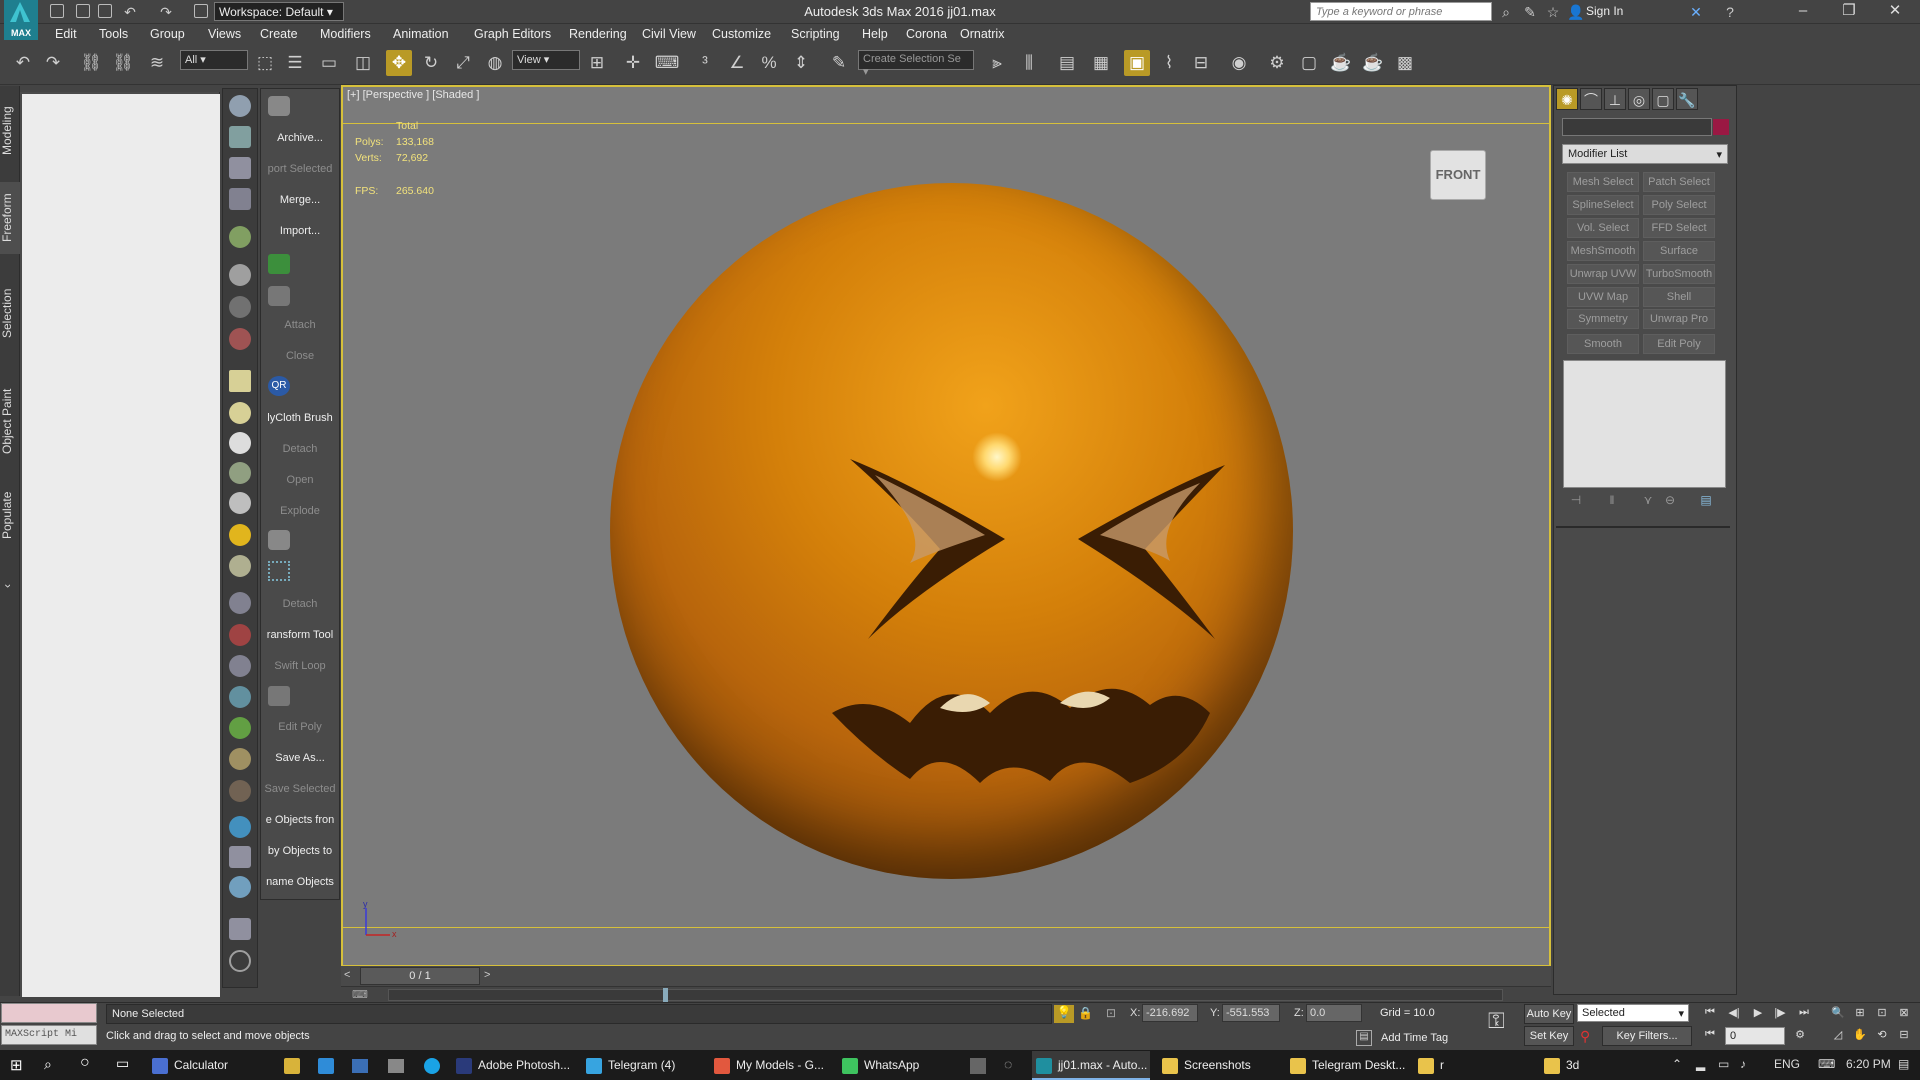 This screenshot has height=1080, width=1920. What do you see at coordinates (83, 11) in the screenshot?
I see `open-file-icon` at bounding box center [83, 11].